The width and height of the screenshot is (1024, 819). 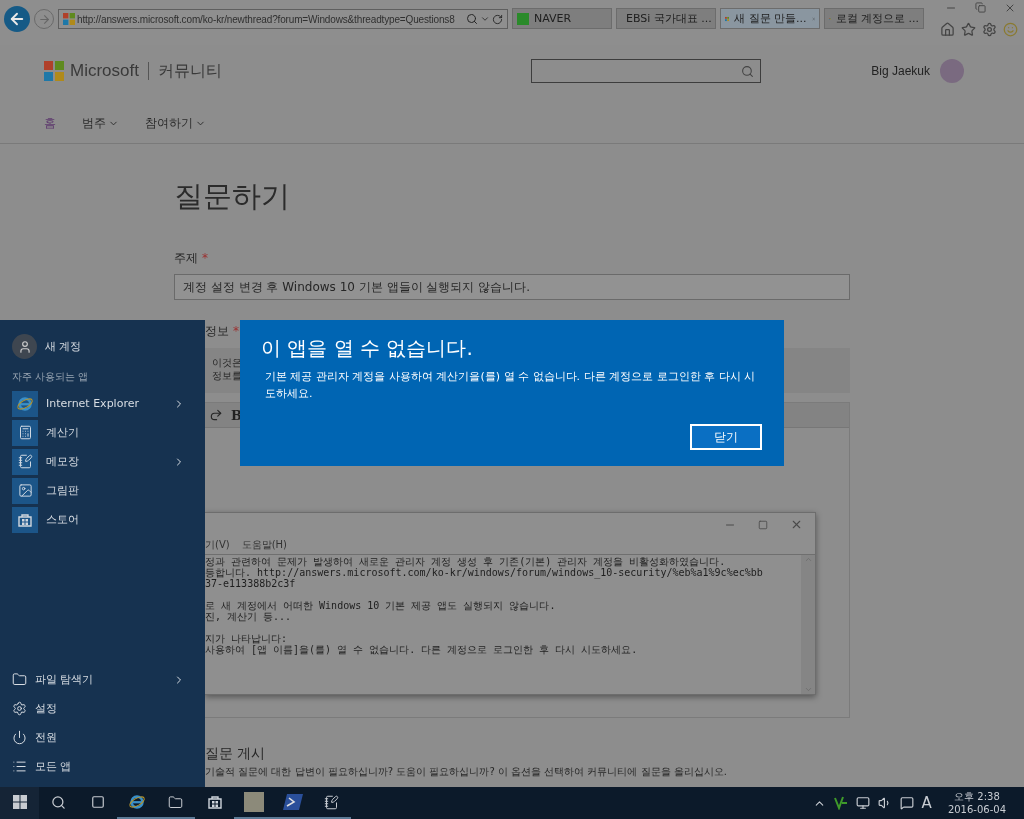 What do you see at coordinates (726, 437) in the screenshot?
I see `close-button: 닫기` at bounding box center [726, 437].